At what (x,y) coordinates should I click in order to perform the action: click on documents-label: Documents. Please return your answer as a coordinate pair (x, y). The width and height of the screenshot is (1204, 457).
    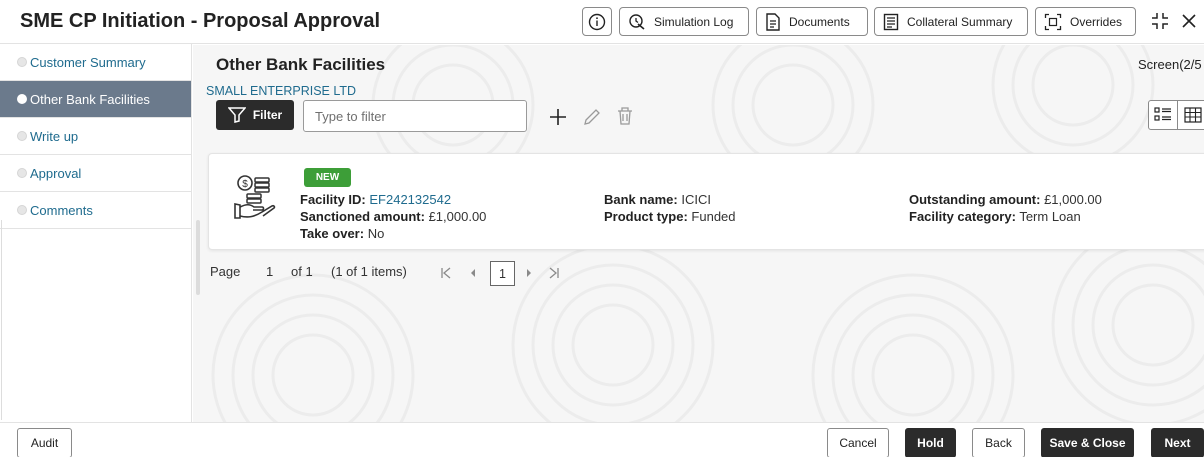
    Looking at the image, I should click on (819, 21).